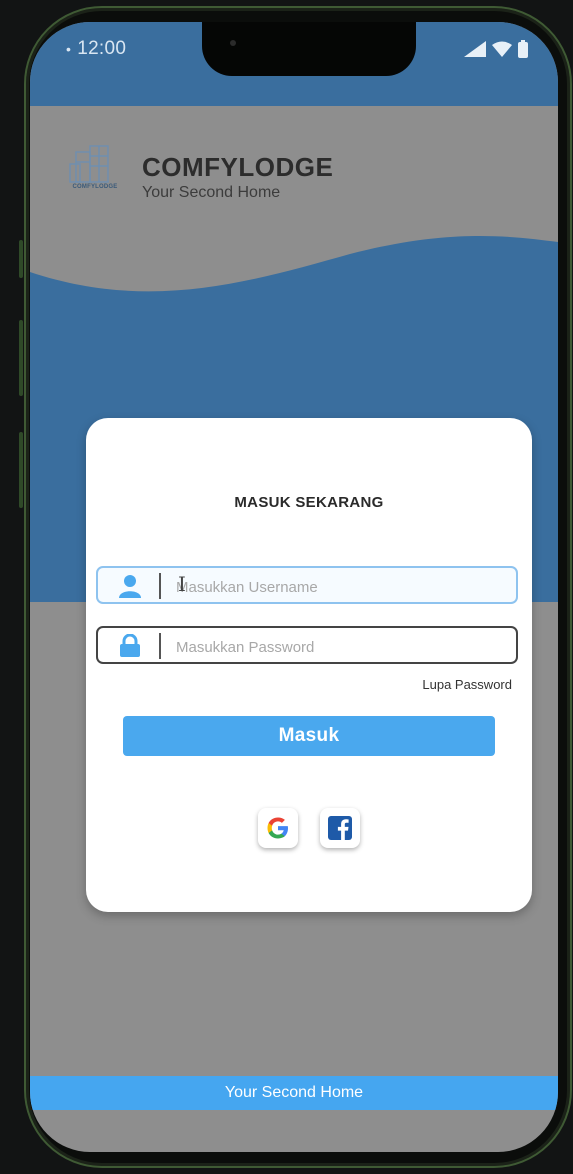 This screenshot has width=573, height=1174. I want to click on username-field: I, so click(307, 585).